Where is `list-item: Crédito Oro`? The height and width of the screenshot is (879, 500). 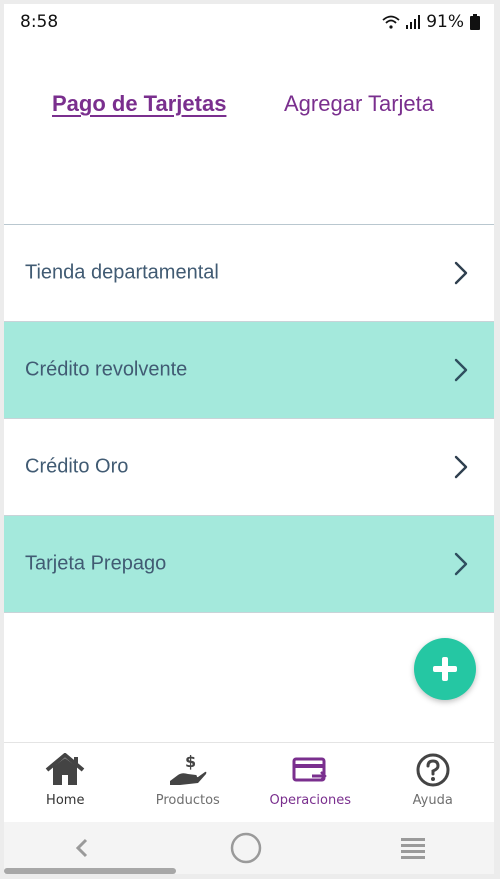
list-item: Crédito Oro is located at coordinates (249, 467).